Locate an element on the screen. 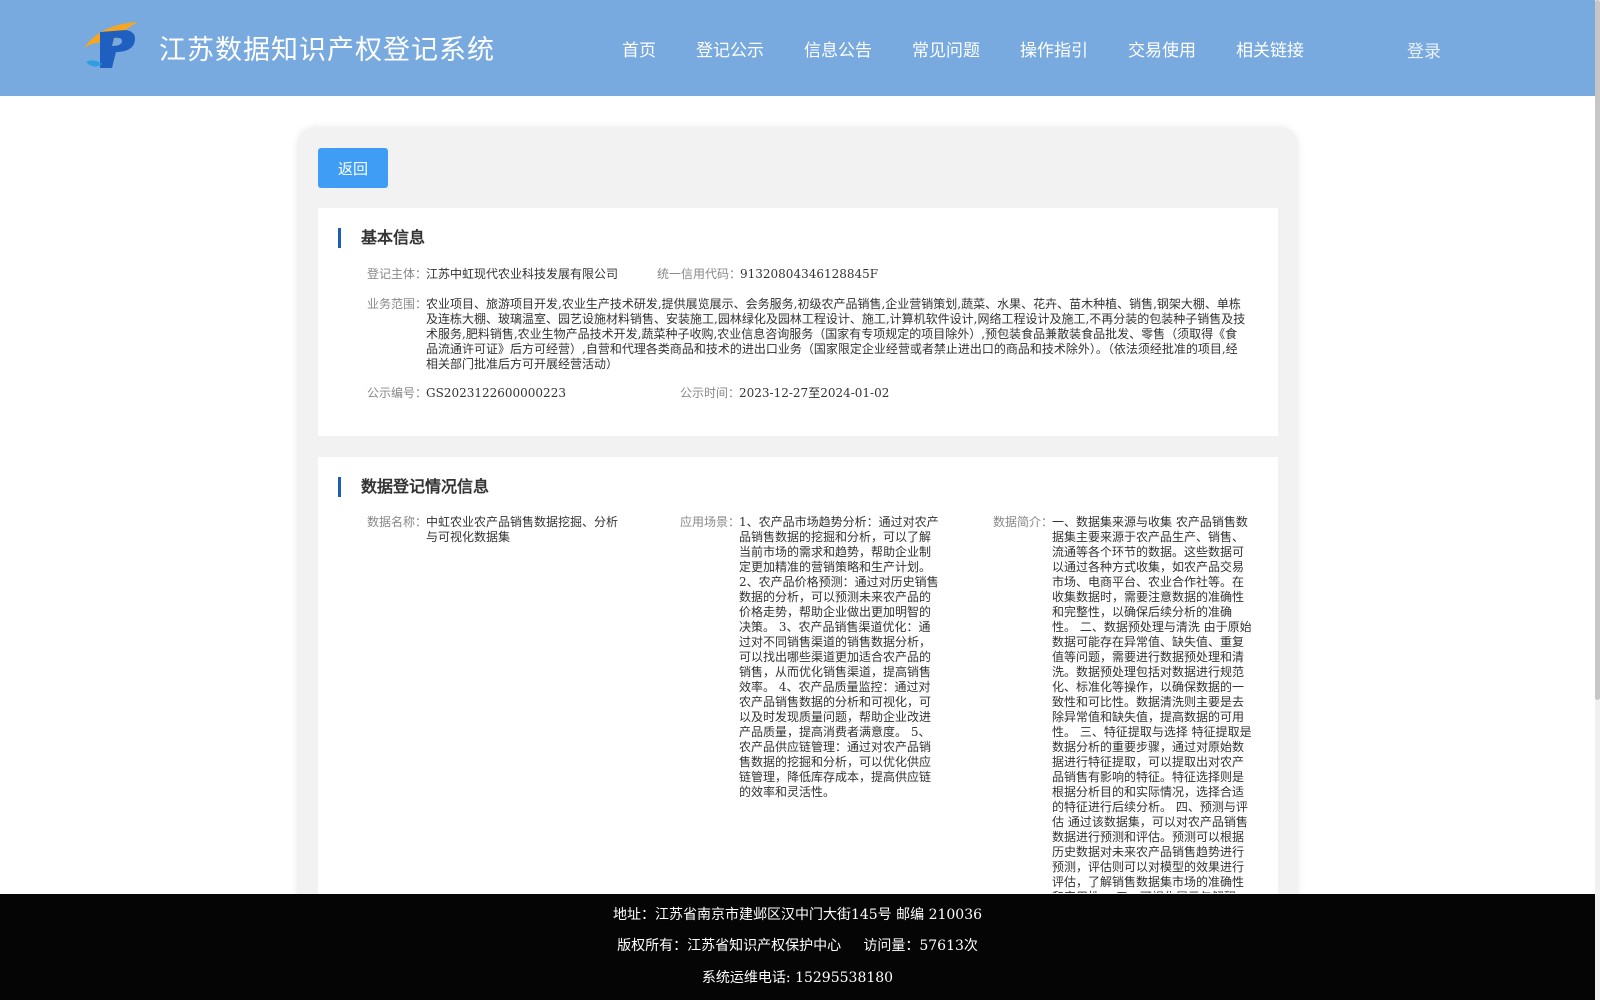 The width and height of the screenshot is (1600, 1000). data-registration-title: 数据登记情况信息 is located at coordinates (413, 487).